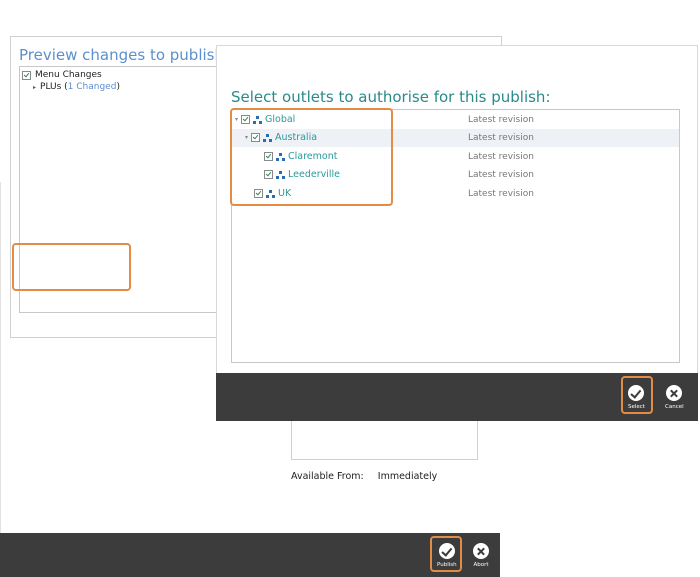 This screenshot has height=577, width=700. I want to click on menu-changes-node: Menu Changes, so click(62, 75).